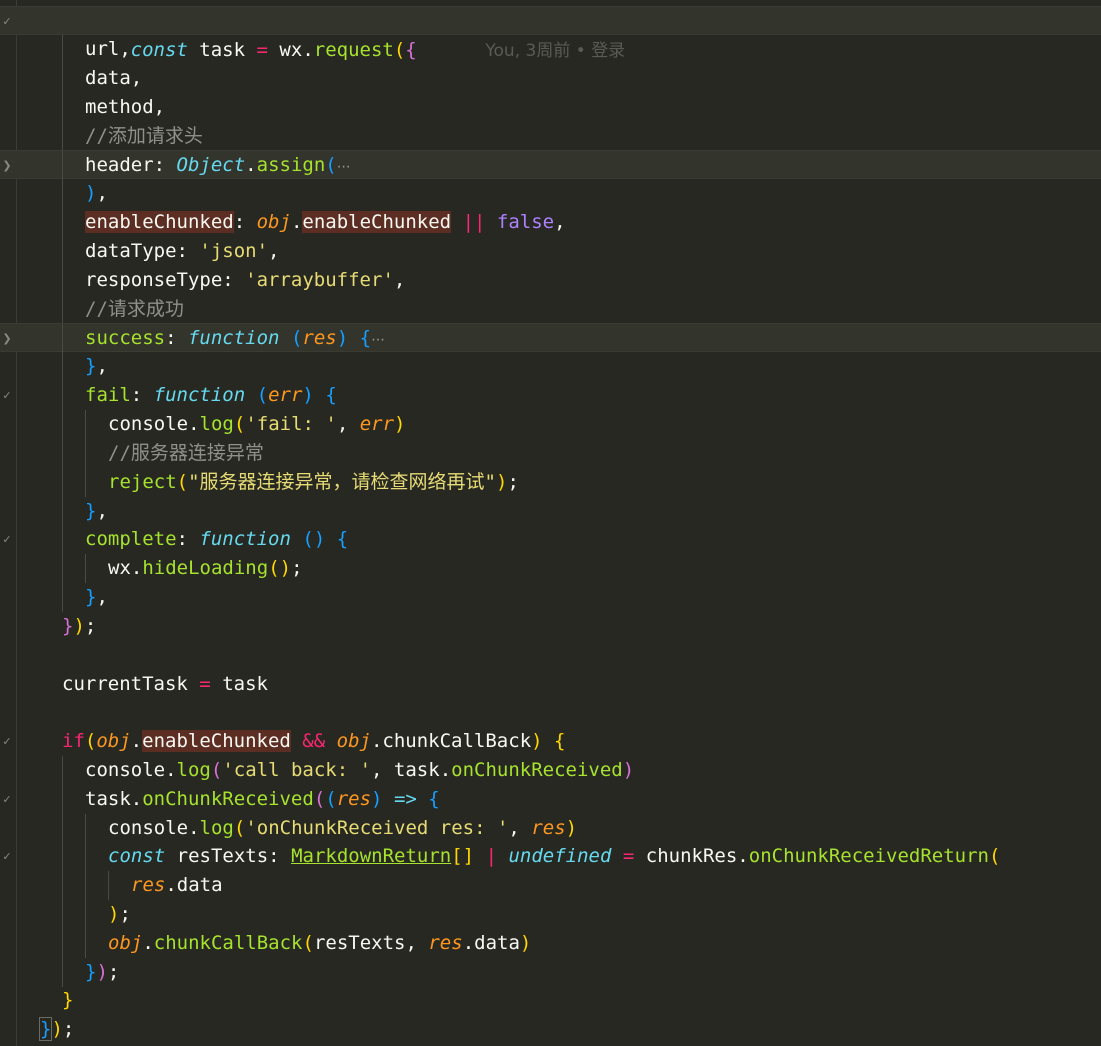  I want to click on string: "服务器连接异常，请检查网络再试", so click(342, 482).